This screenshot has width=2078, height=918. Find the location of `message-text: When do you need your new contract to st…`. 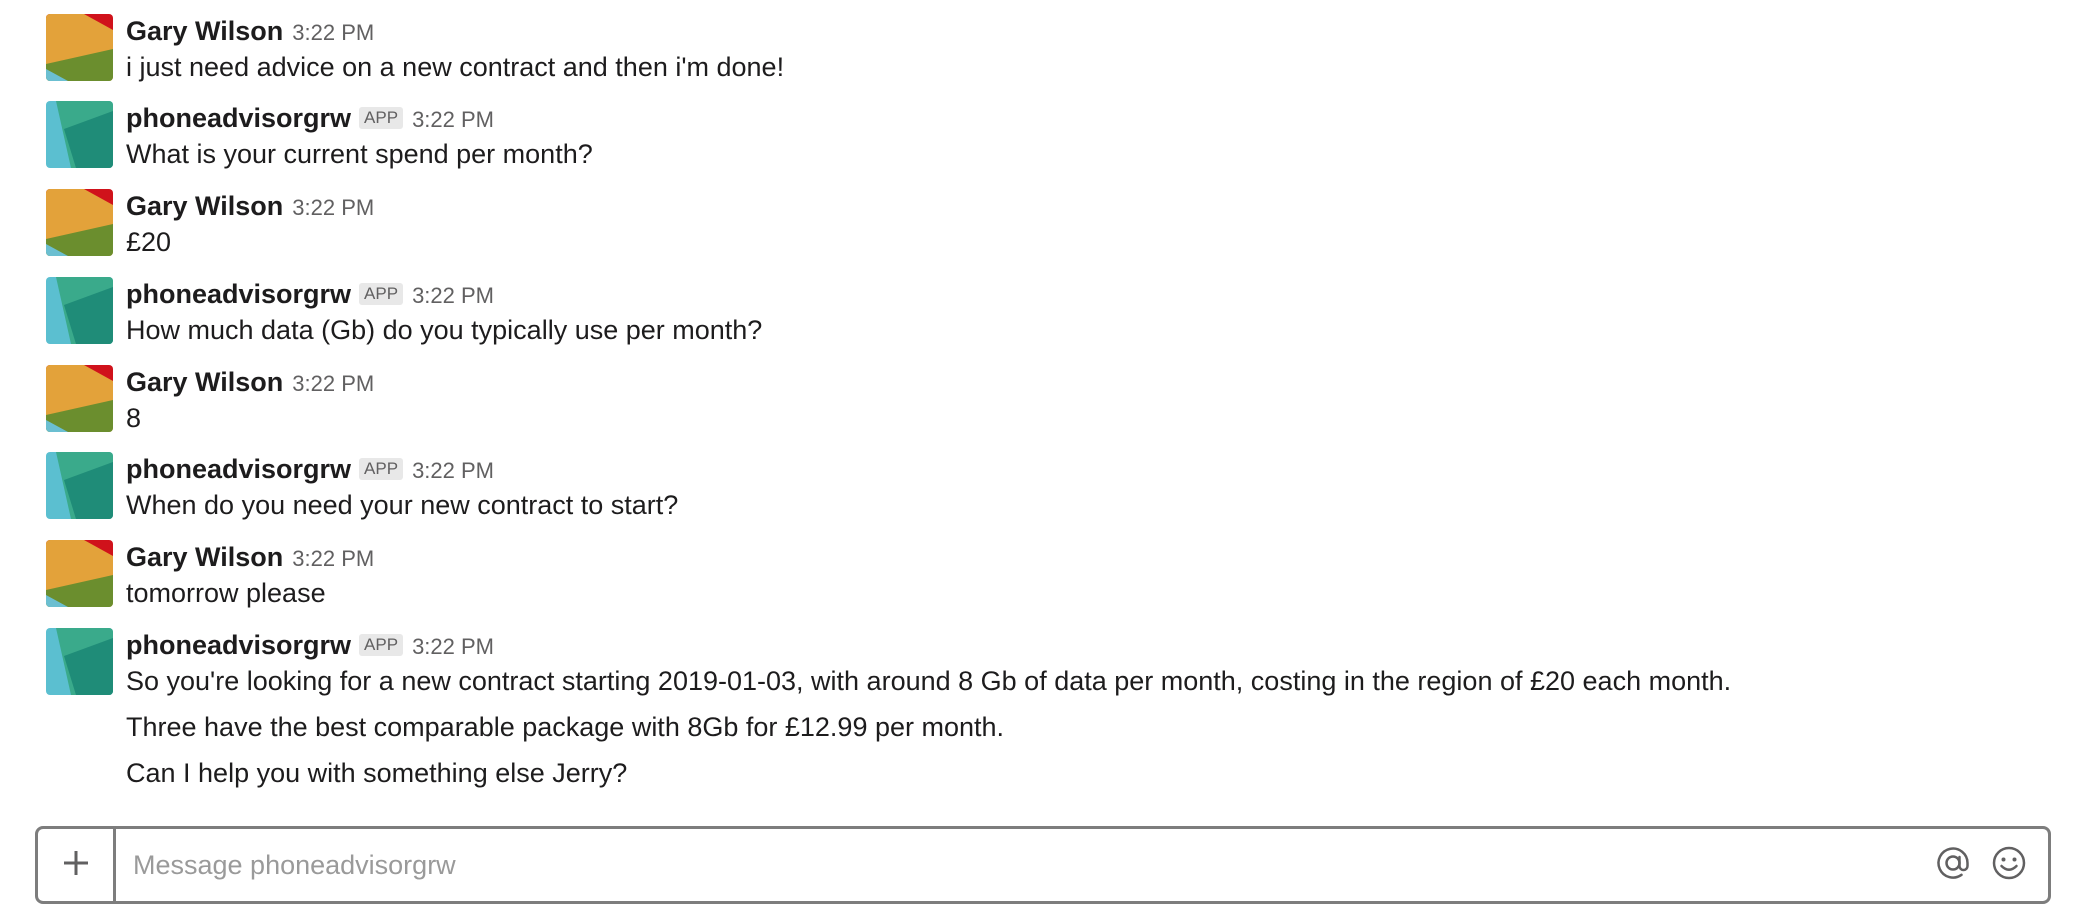

message-text: When do you need your new contract to st… is located at coordinates (402, 505).